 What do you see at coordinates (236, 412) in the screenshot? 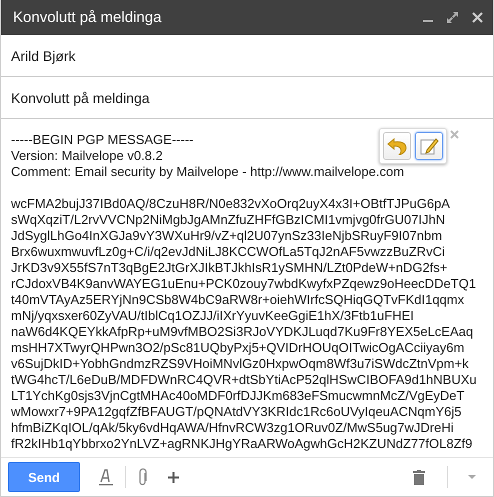
I see `message-line: wMowxr7+9PA12gqfZfBFAUGT/pQNAtdVY3KRIdc1Rc6oUVyIqeuACNqmY6j5` at bounding box center [236, 412].